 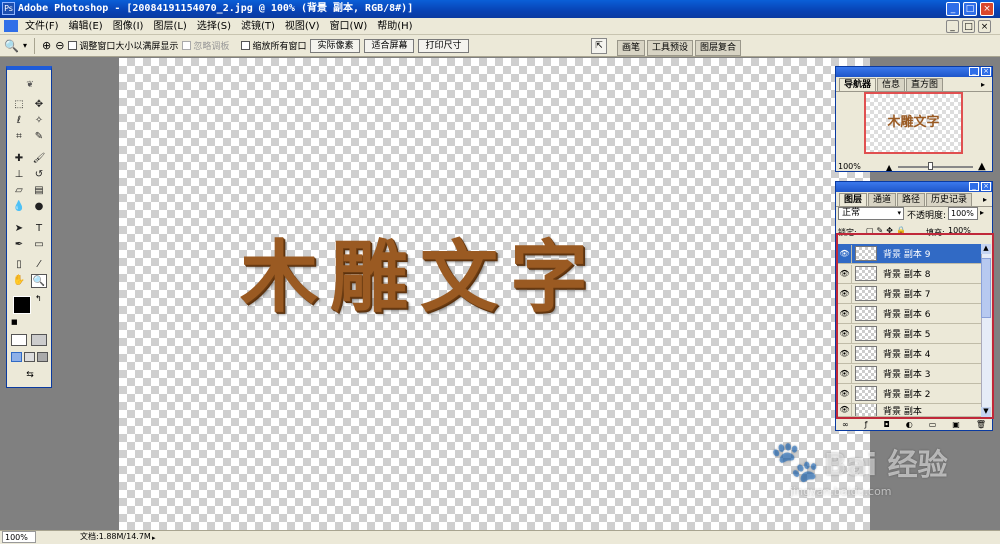 I want to click on magic-wand-tool-icon: ✧, so click(x=39, y=121).